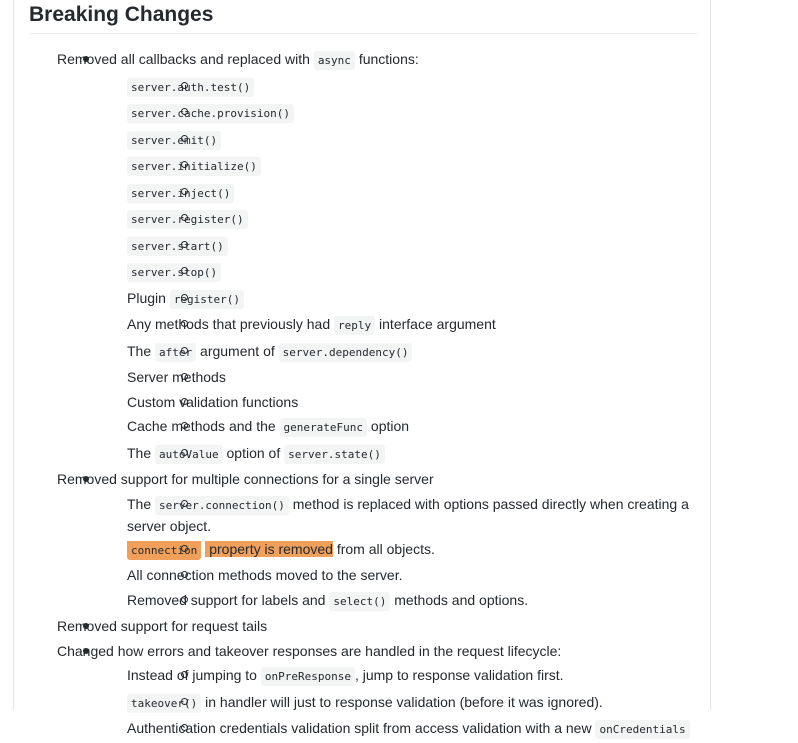 The height and width of the screenshot is (743, 798). I want to click on search-highlight: property is removed, so click(269, 548).